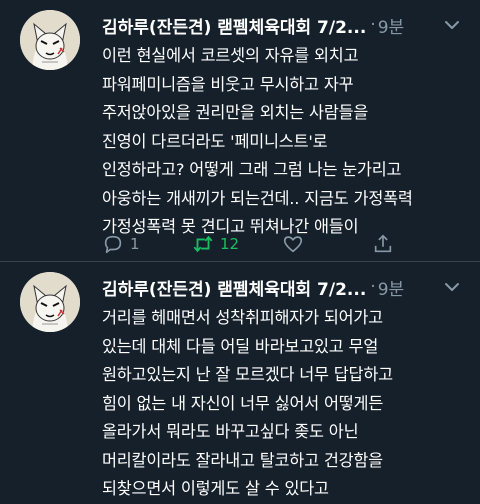  Describe the element at coordinates (252, 169) in the screenshot. I see `tweet-text-line: 인정하라고? 어떻게 그래 그럼 나는 눈가리고` at that location.